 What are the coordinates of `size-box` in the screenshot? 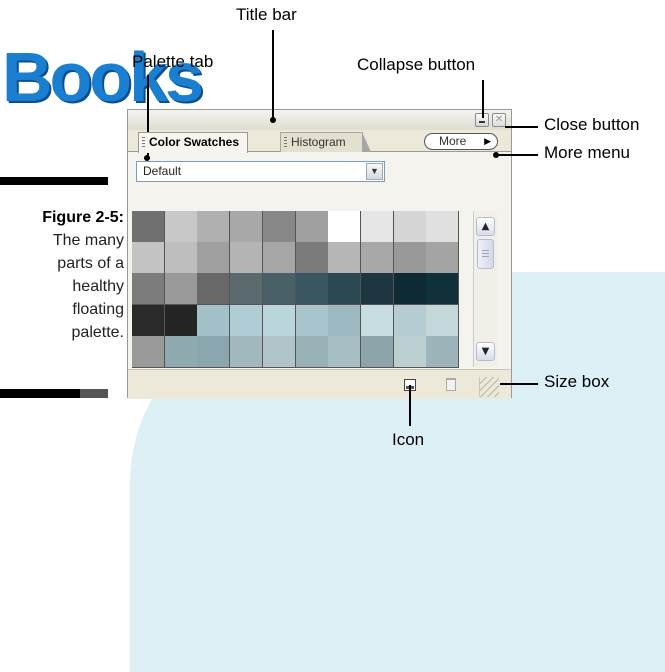 It's located at (489, 387).